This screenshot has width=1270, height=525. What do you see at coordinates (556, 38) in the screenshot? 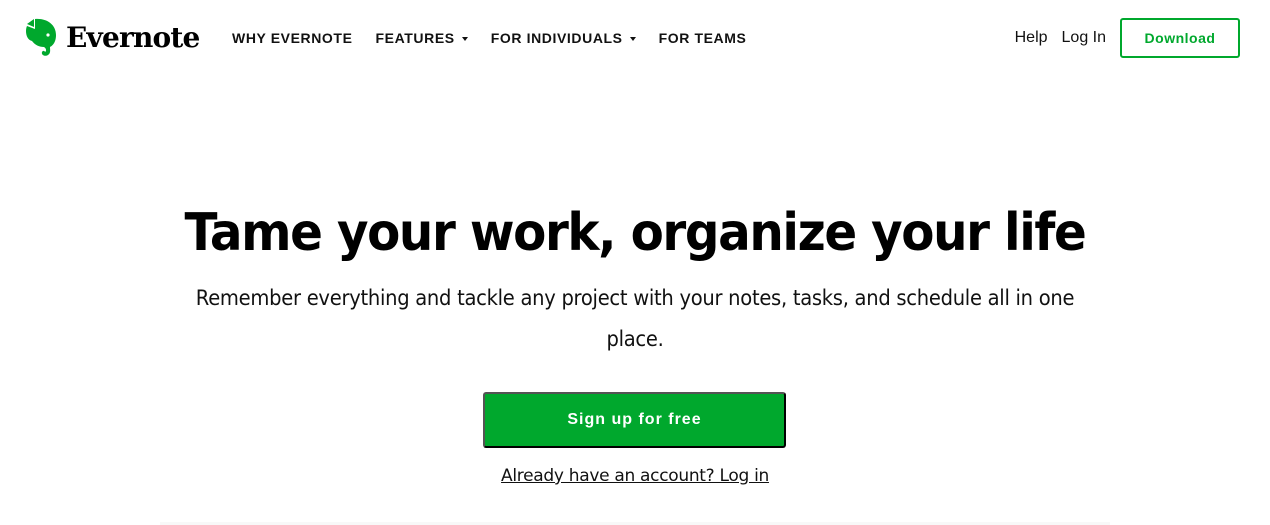
I see `nav-label: FOR INDIVIDUALS` at bounding box center [556, 38].